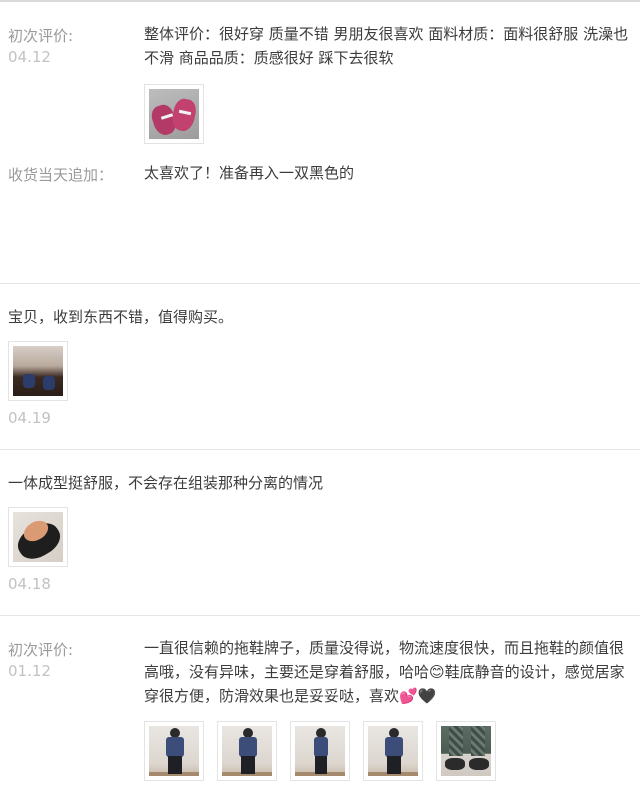 This screenshot has height=799, width=640. I want to click on review-text-line: 整体评价：很好穿 质量不错 男朋友很喜欢 面料材质：面料很舒服 洗澡也, so click(386, 34).